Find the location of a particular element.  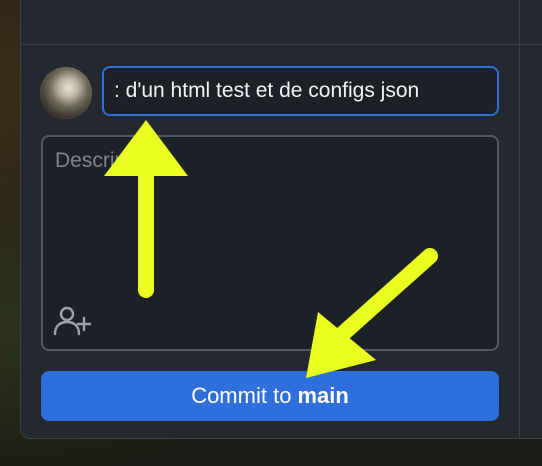

changes-list-area is located at coordinates (281, 22).